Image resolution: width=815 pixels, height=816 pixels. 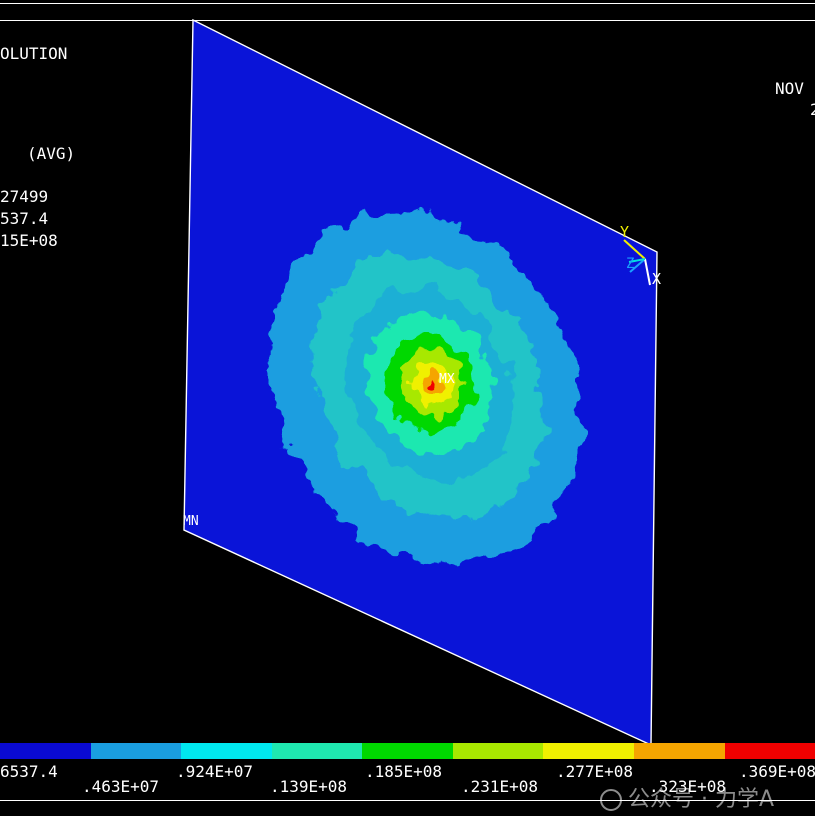 I want to click on legend-label-bottom-2: .139E+08, so click(x=309, y=786).